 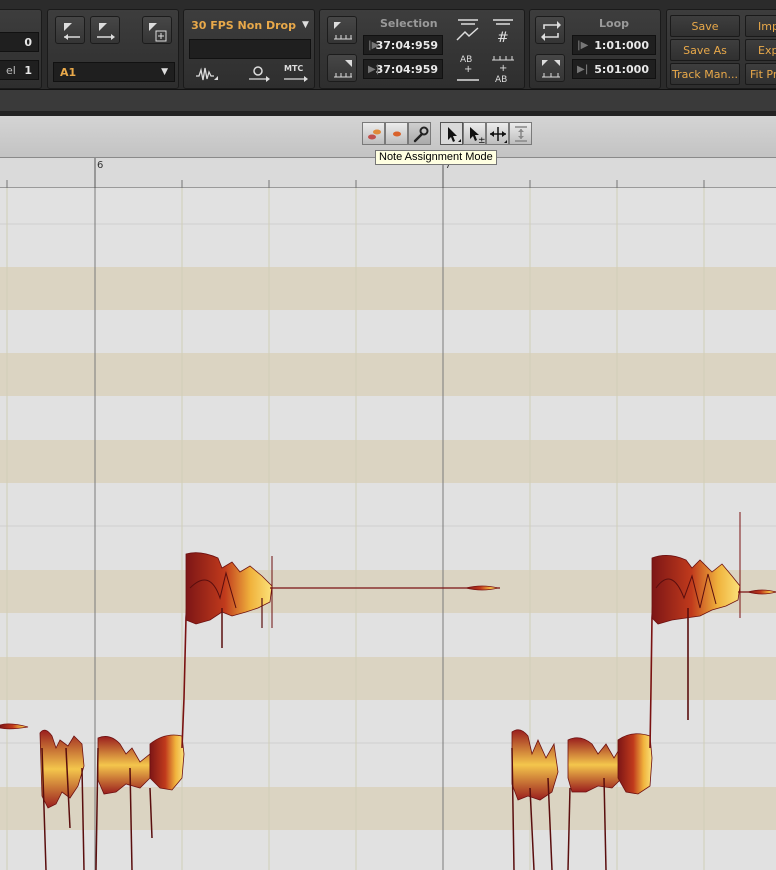 I want to click on note-assignment-wrench-icon, so click(x=421, y=134).